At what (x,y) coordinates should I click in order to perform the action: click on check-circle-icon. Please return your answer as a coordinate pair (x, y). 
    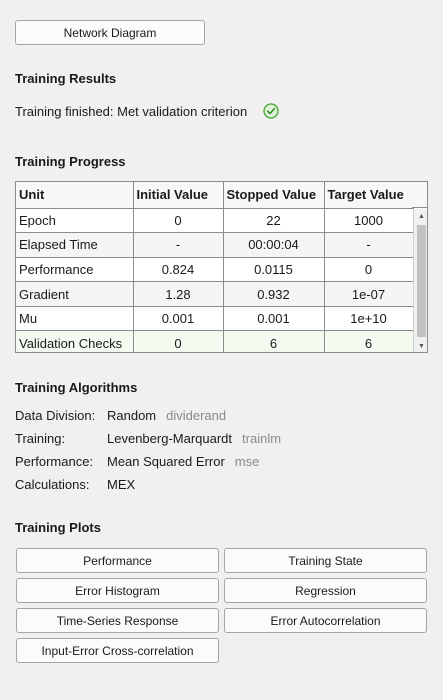
    Looking at the image, I should click on (271, 111).